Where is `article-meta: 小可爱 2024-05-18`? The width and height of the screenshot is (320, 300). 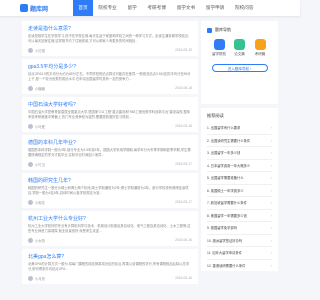
article-meta: 小可爱 2024-05-18 is located at coordinates (110, 126).